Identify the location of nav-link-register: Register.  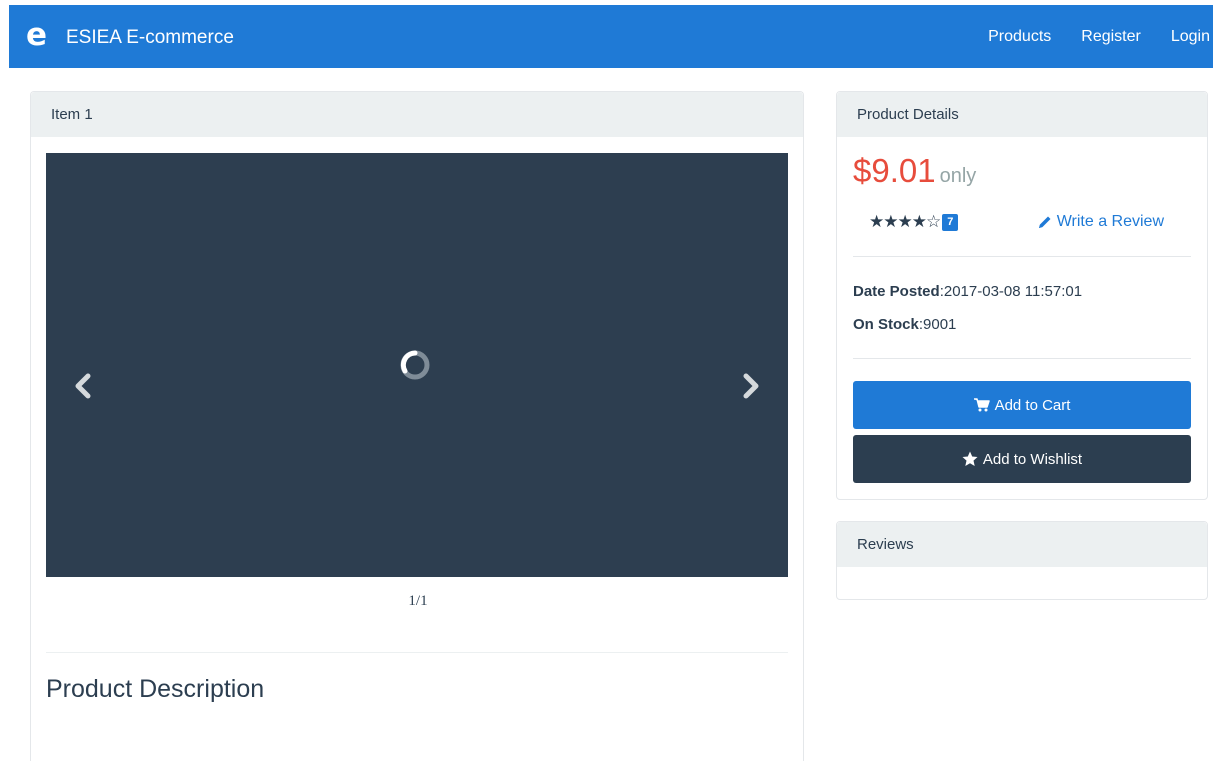
(1111, 37).